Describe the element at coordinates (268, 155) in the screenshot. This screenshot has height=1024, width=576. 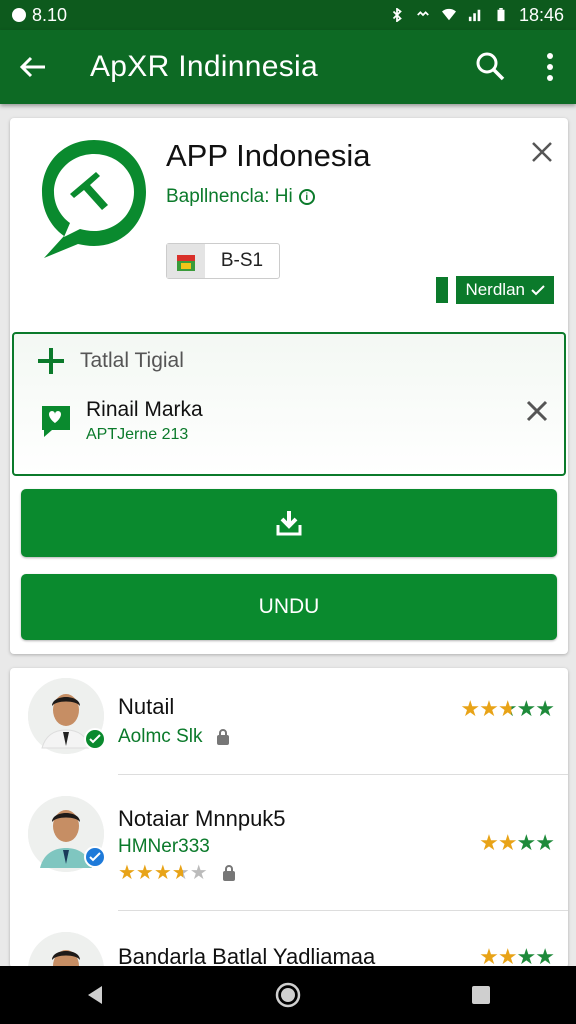
I see `app-name: APP Indonesia` at that location.